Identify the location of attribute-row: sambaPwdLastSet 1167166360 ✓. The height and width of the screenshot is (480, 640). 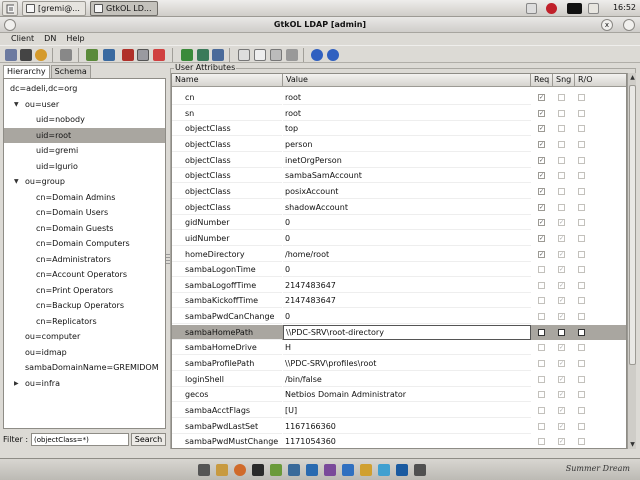
(399, 426).